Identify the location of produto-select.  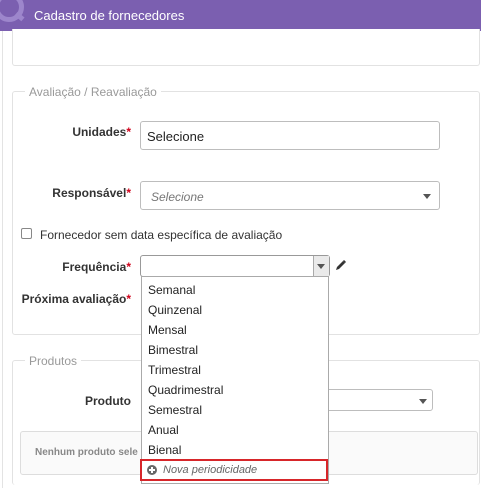
(376, 400).